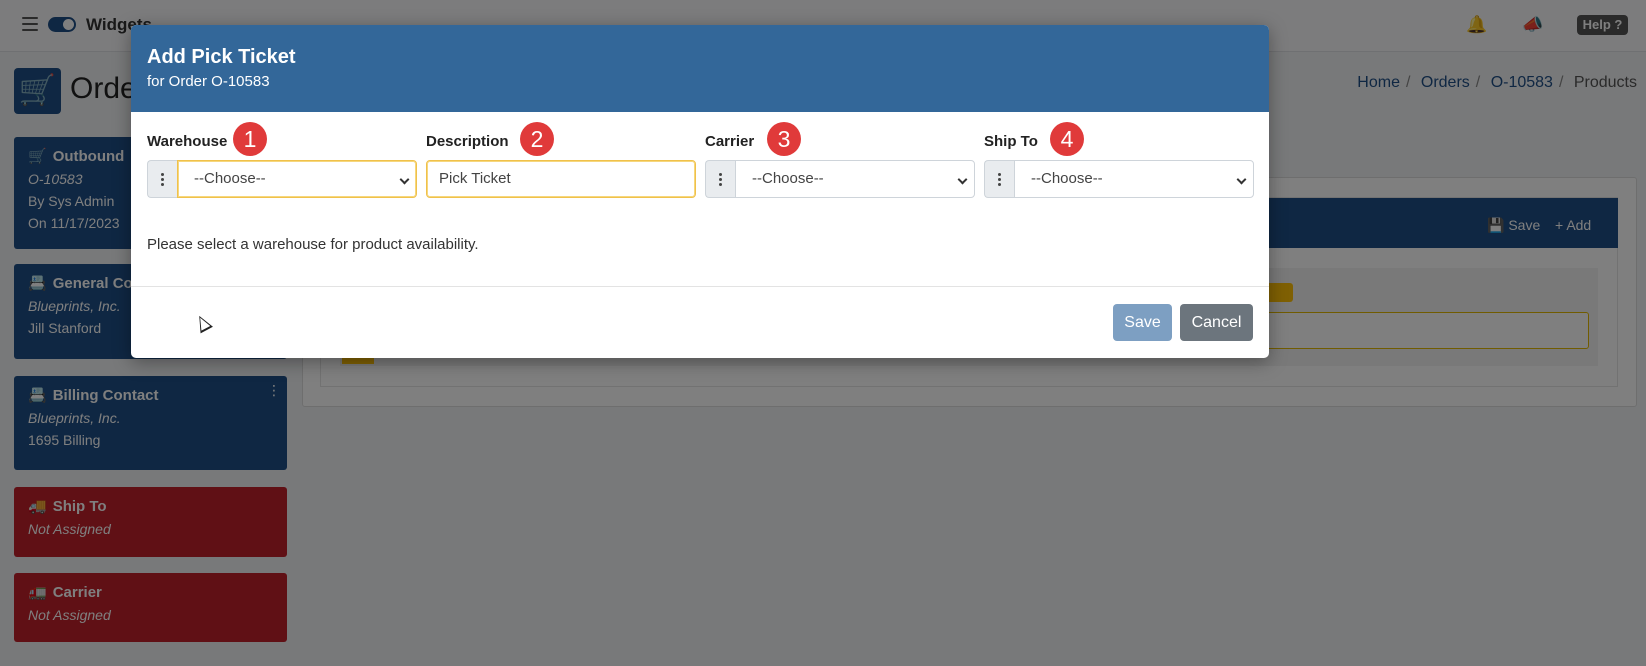 This screenshot has height=666, width=1646. What do you see at coordinates (730, 141) in the screenshot?
I see `carrier-label: Carrier` at bounding box center [730, 141].